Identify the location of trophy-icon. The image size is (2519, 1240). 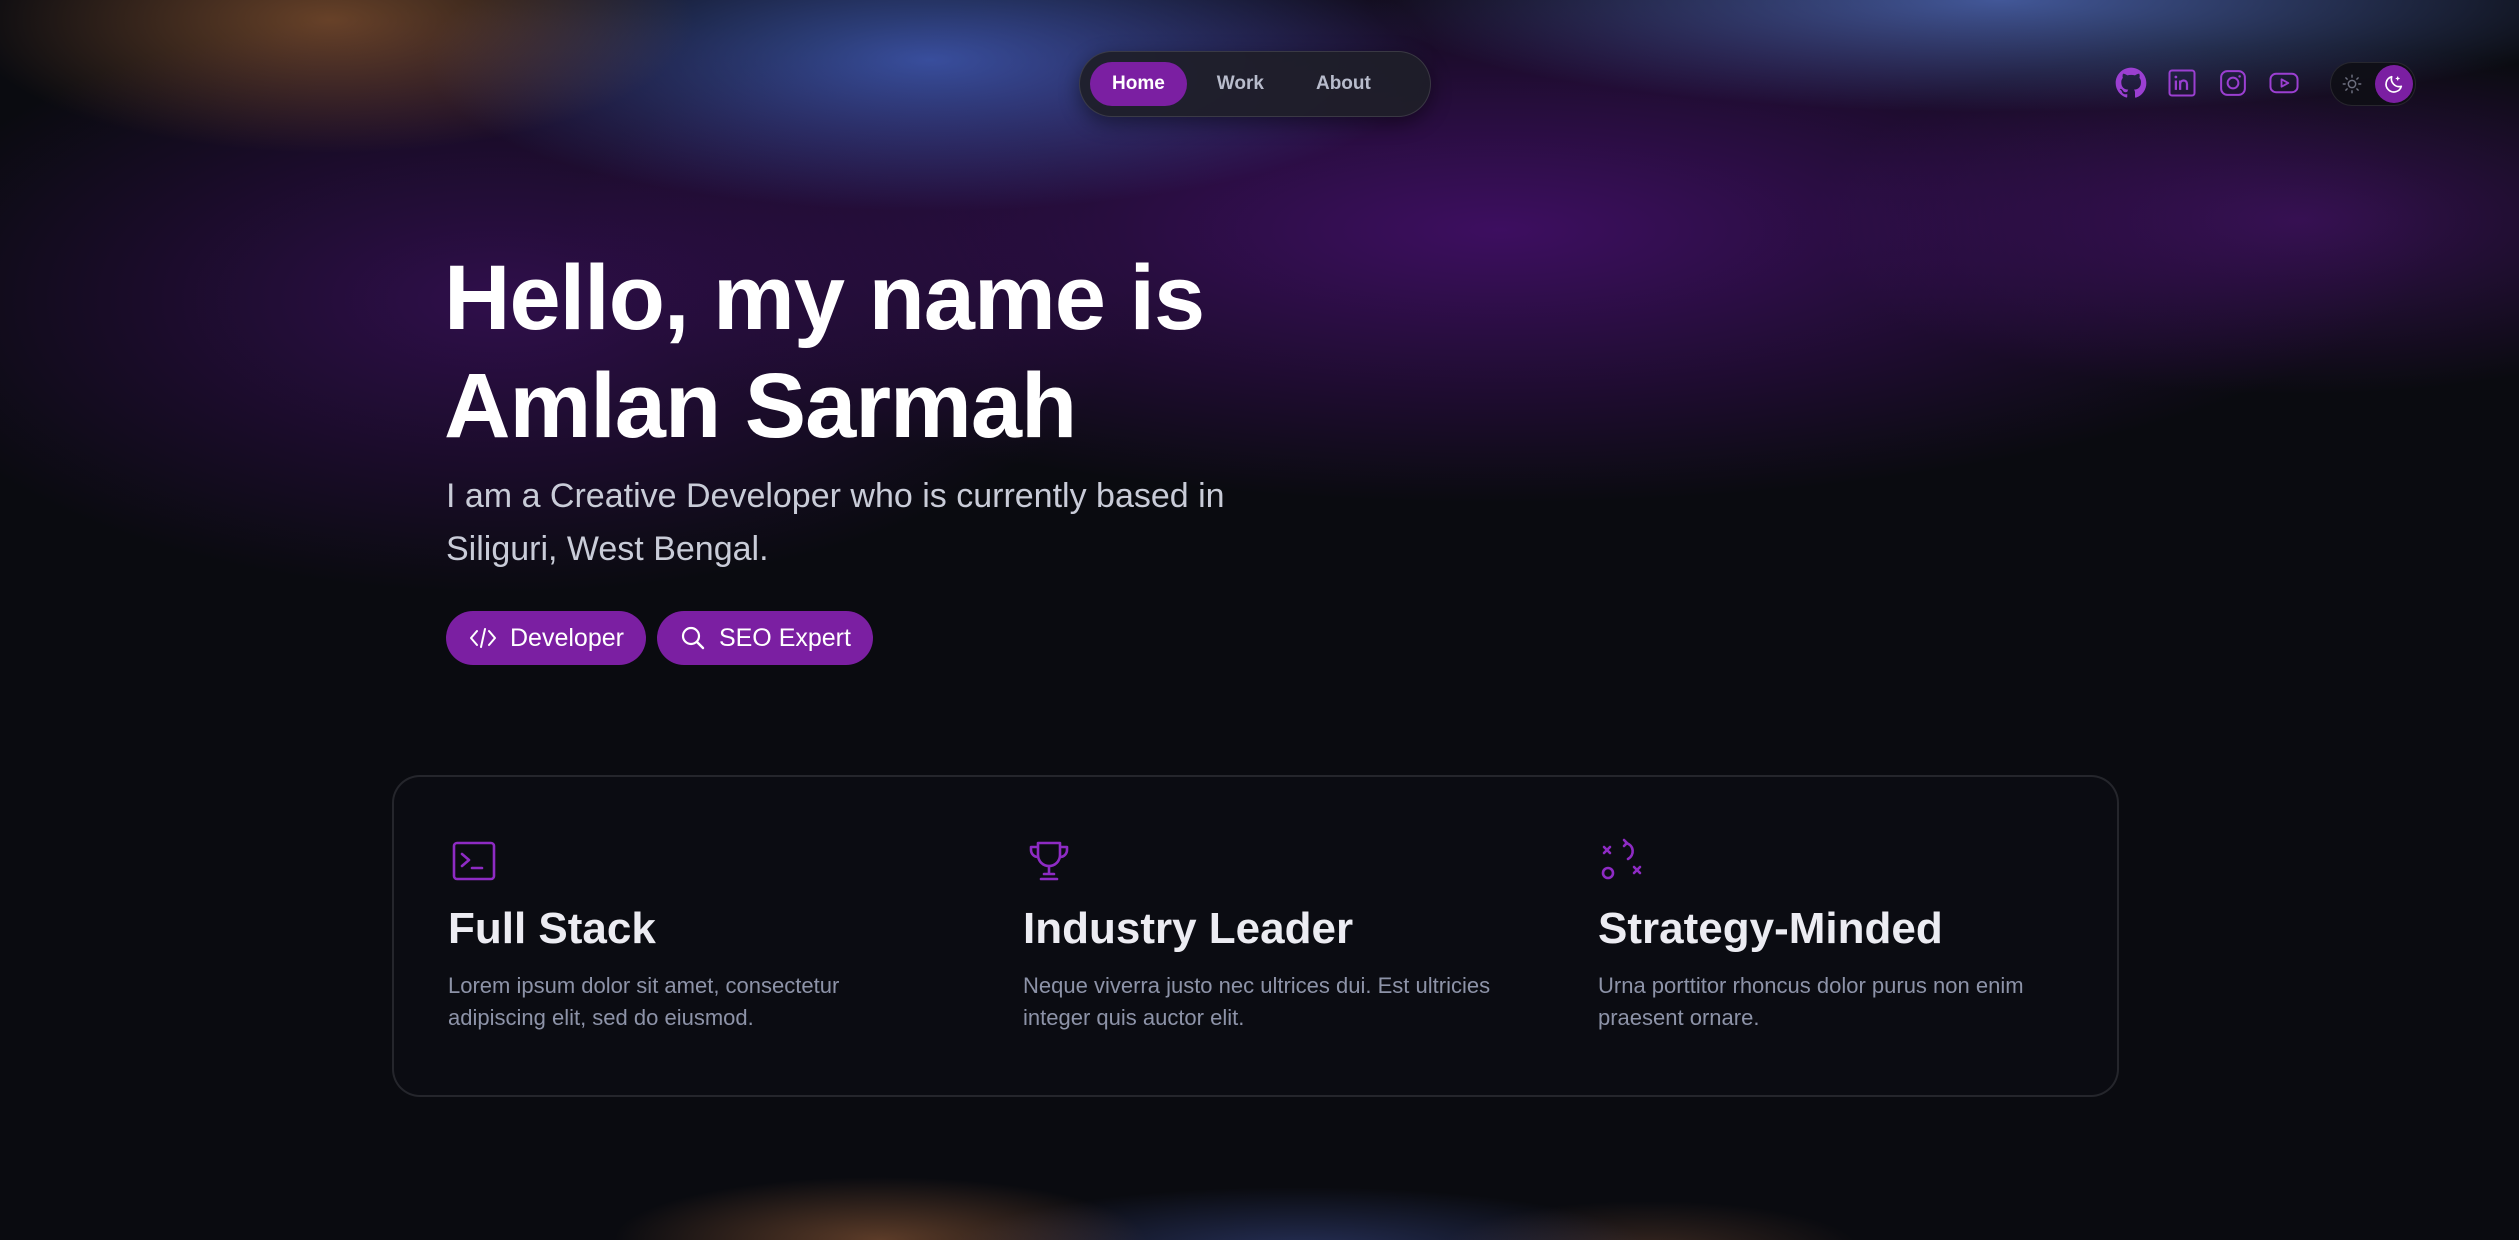
(1049, 861).